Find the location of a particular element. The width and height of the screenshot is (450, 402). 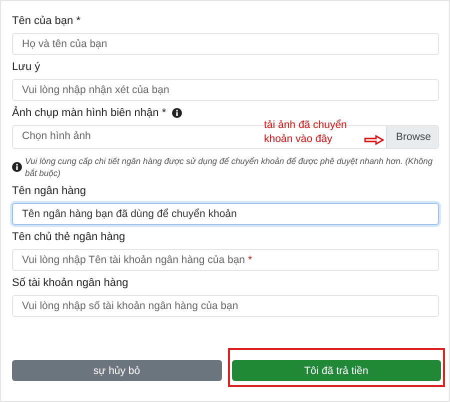

required-mark: * is located at coordinates (250, 260).